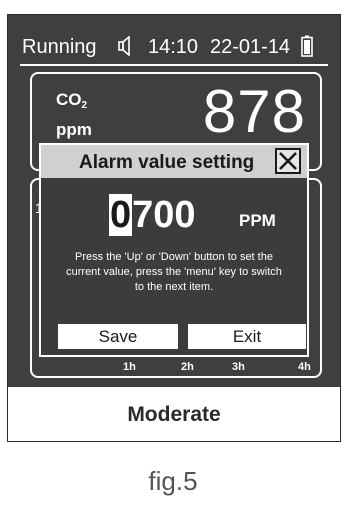  I want to click on co2-unit-label: ppm, so click(74, 129).